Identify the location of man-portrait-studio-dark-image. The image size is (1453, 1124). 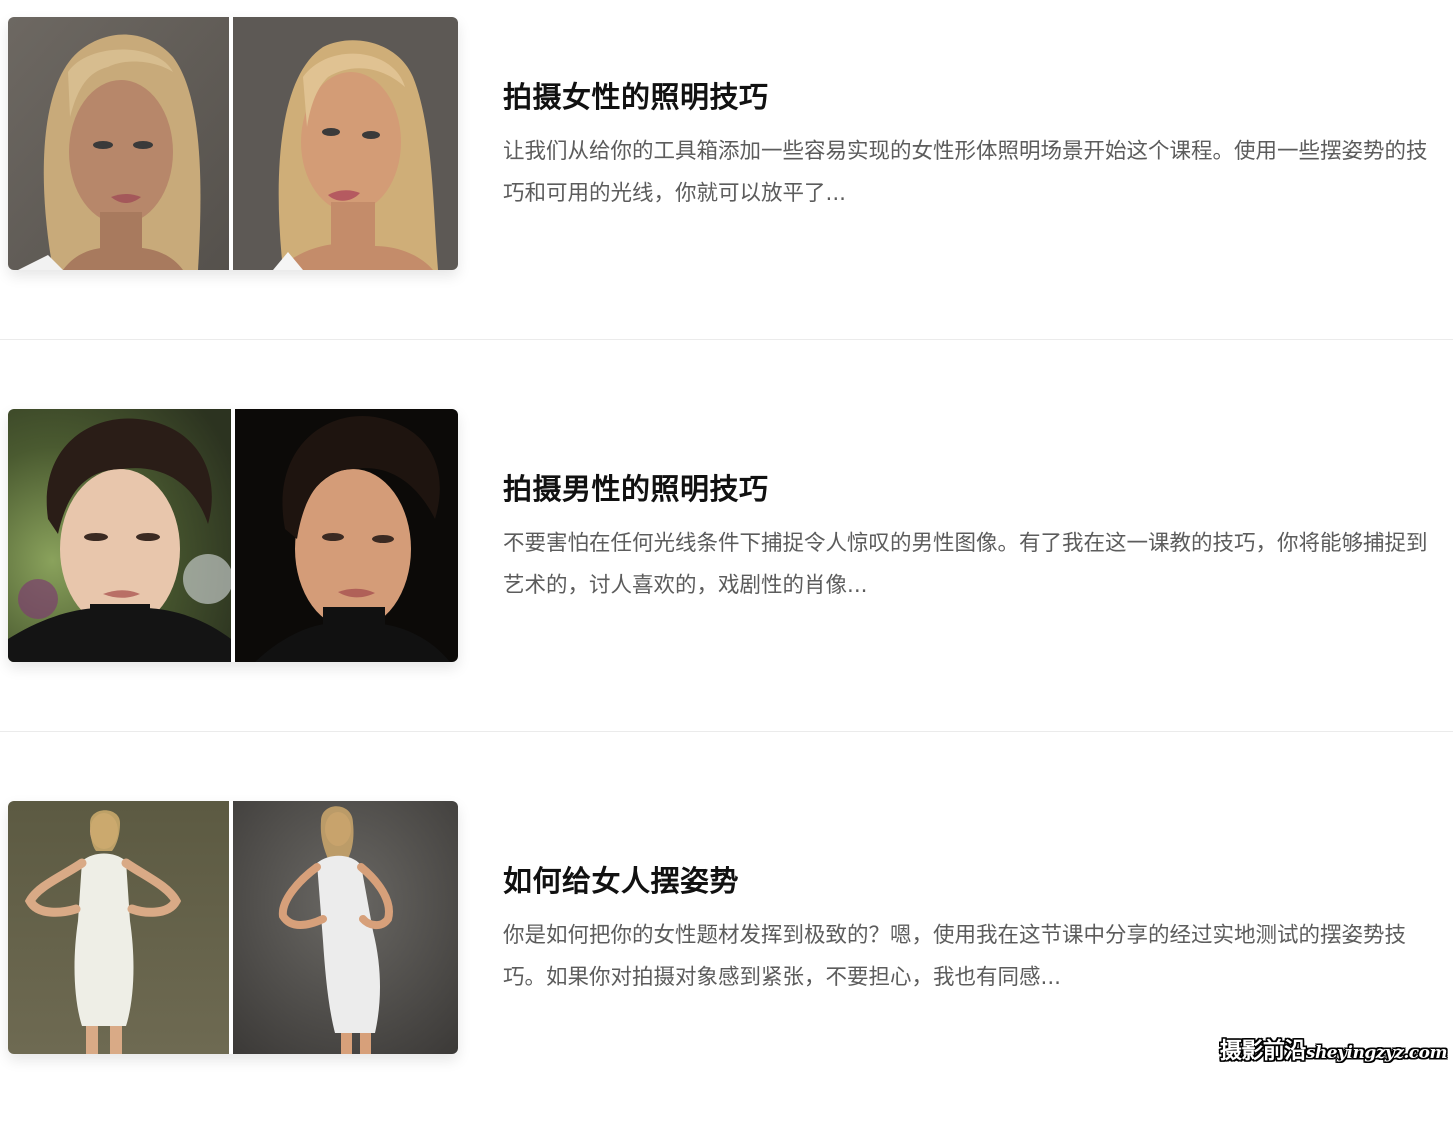
(346, 535).